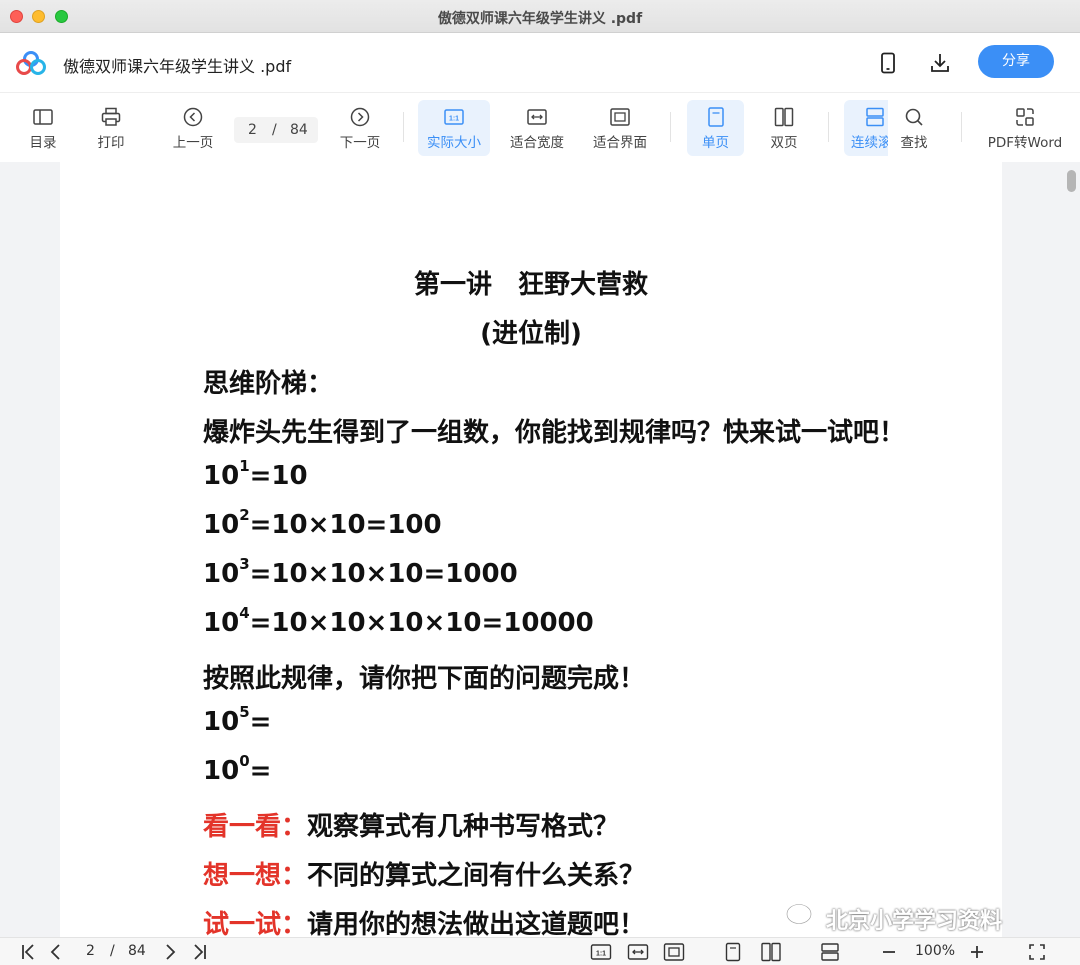  Describe the element at coordinates (255, 923) in the screenshot. I see `try-label: 试一试：` at that location.